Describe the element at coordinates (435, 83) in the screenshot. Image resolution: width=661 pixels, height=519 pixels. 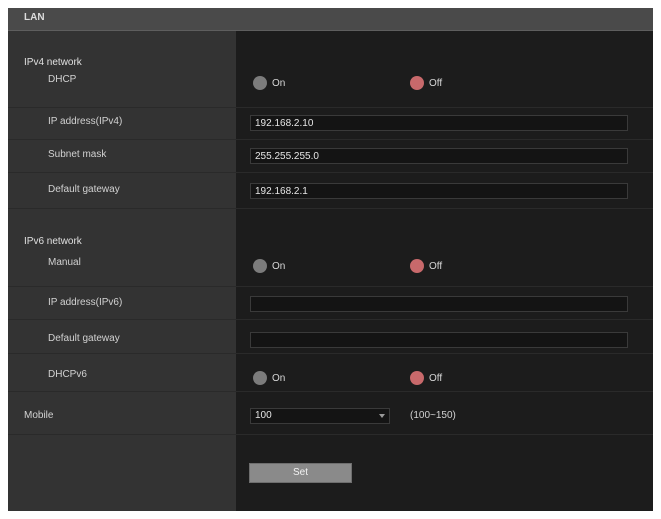
I see `dhcp-off-label: Off` at that location.